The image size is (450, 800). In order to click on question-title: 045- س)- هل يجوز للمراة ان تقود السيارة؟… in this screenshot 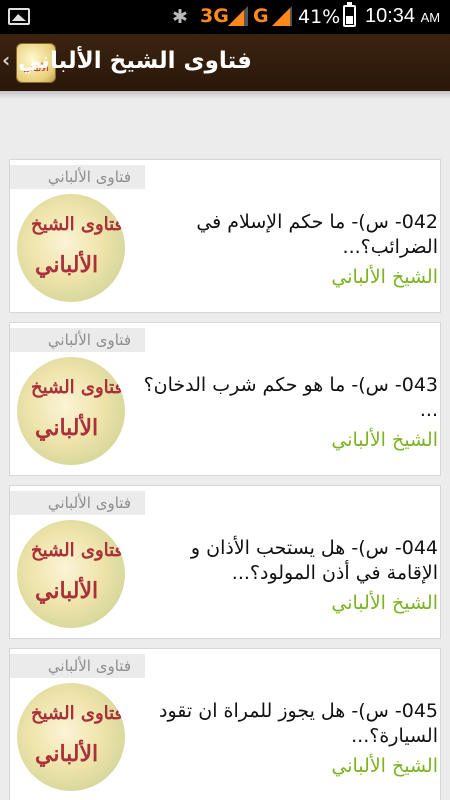, I will do `click(298, 723)`.